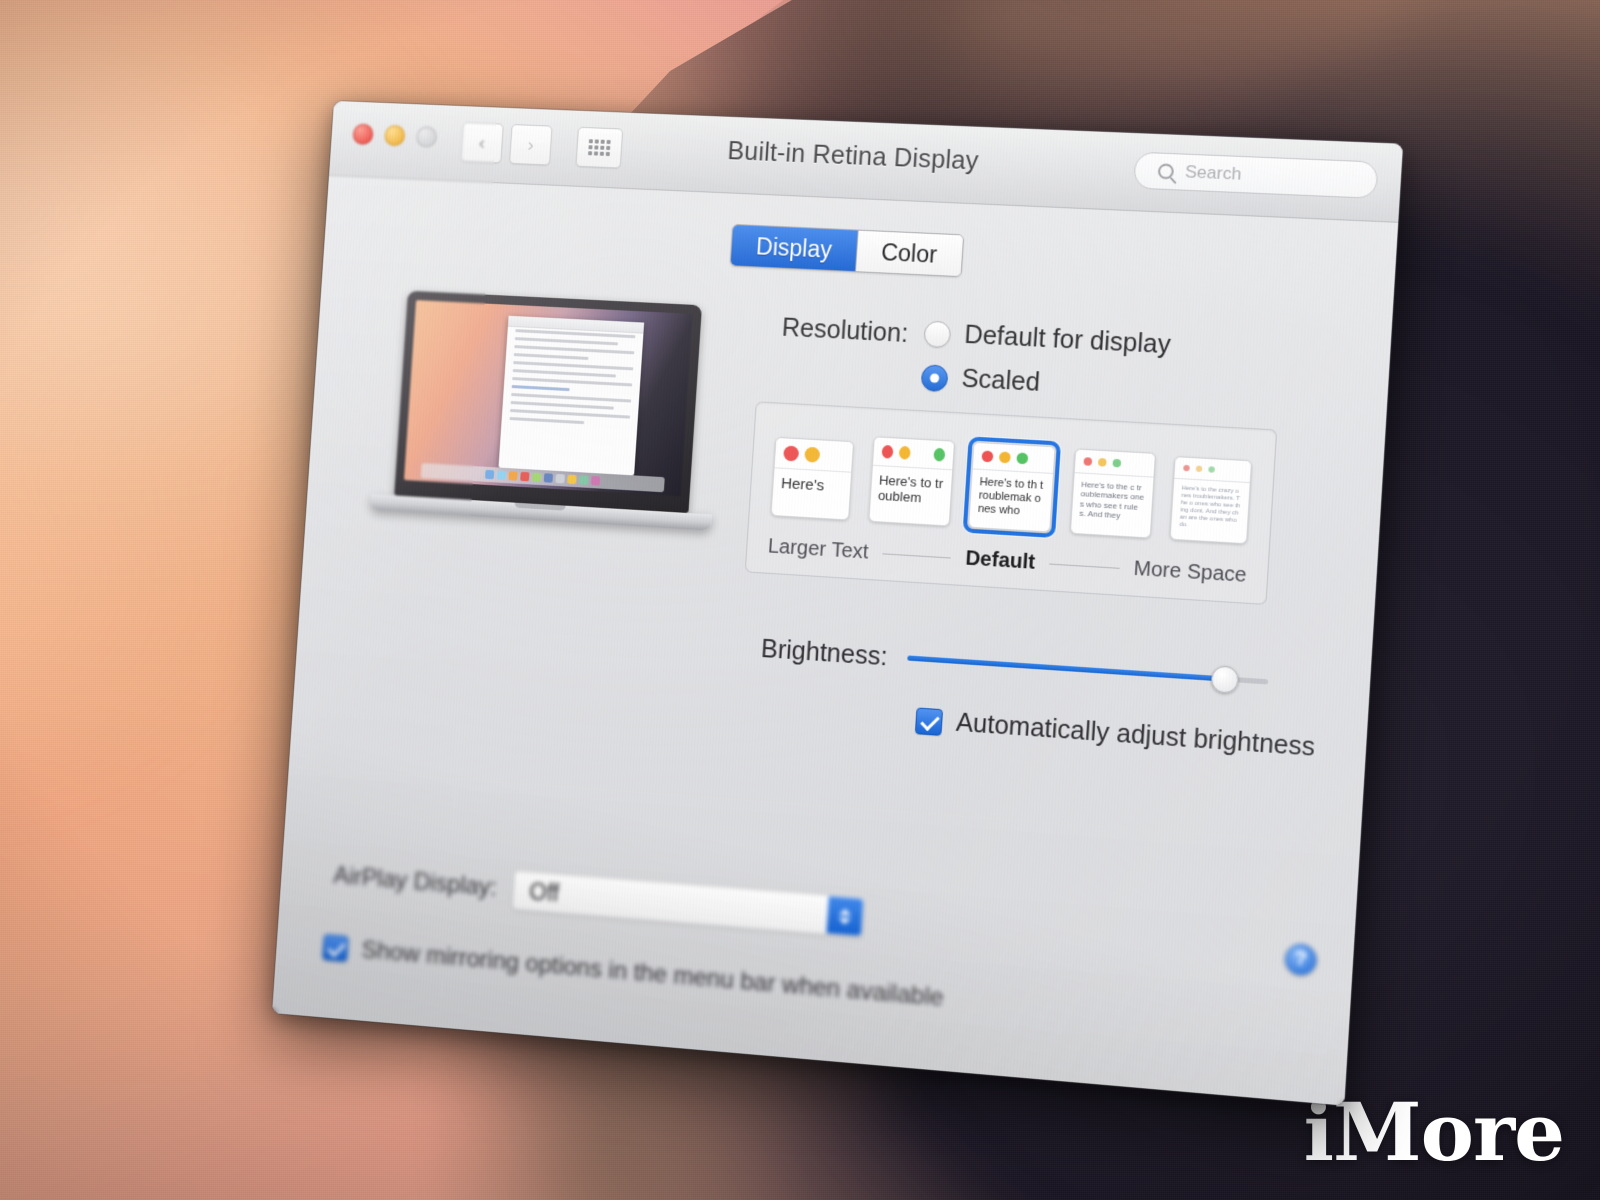 The width and height of the screenshot is (1600, 1200). I want to click on search-input: Search, so click(1256, 175).